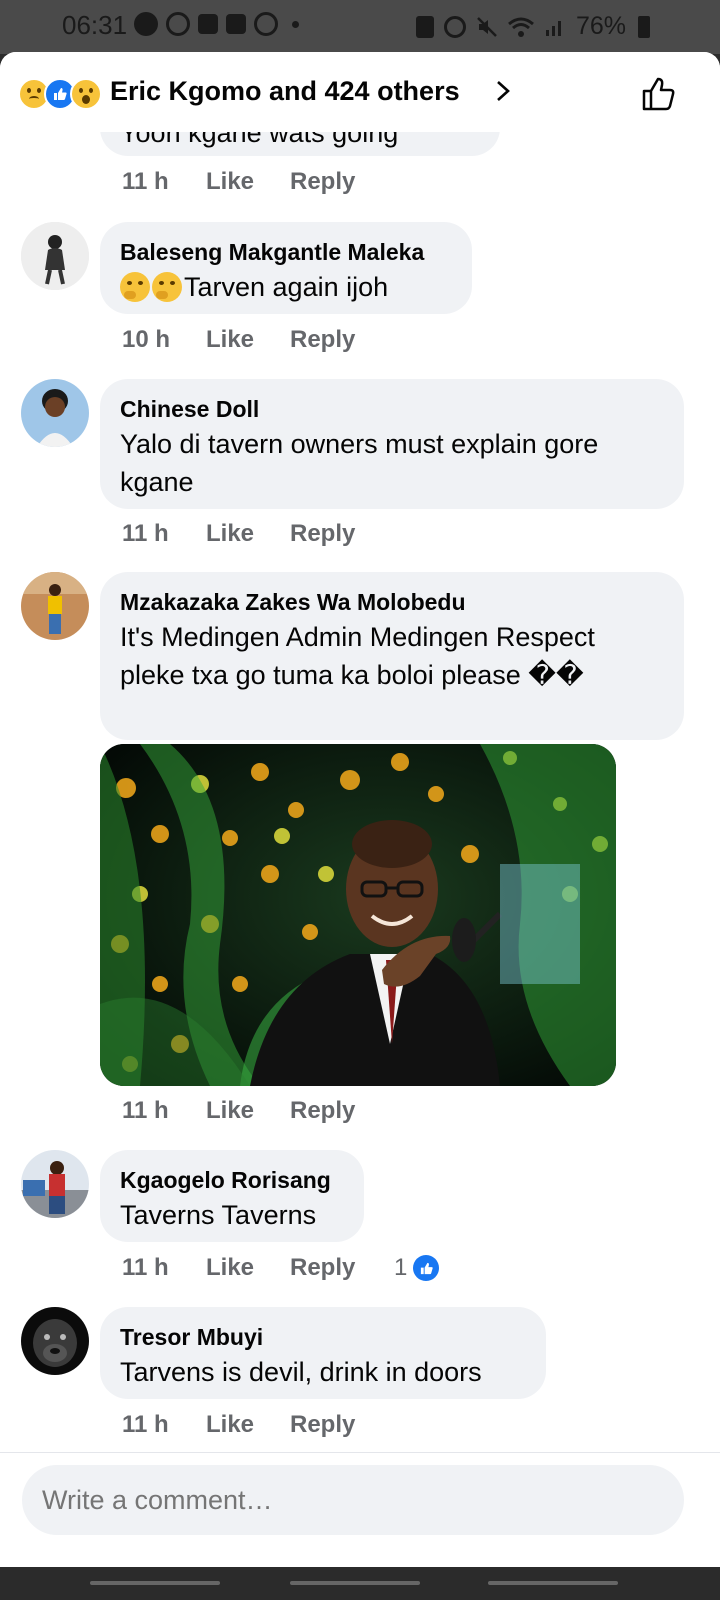 This screenshot has height=1600, width=720. I want to click on comment-composer-bar, so click(360, 1510).